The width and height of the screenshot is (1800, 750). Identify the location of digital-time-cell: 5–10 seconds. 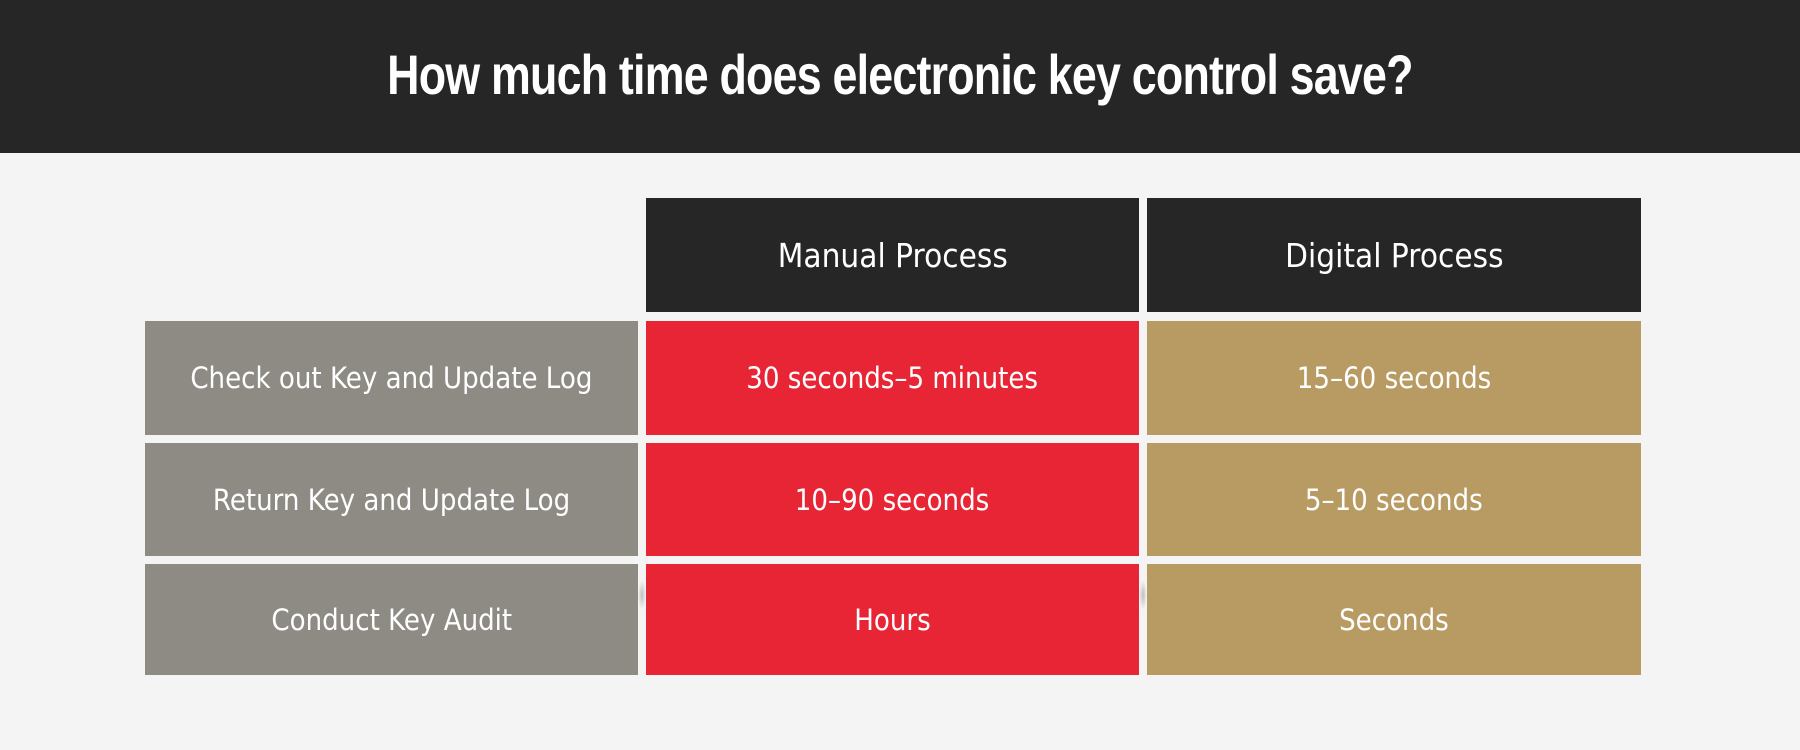
(1394, 499).